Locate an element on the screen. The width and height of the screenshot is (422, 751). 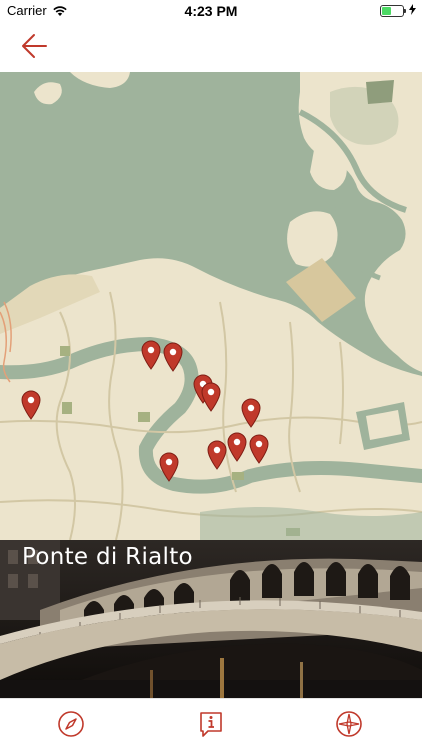
back-button is located at coordinates (36, 46).